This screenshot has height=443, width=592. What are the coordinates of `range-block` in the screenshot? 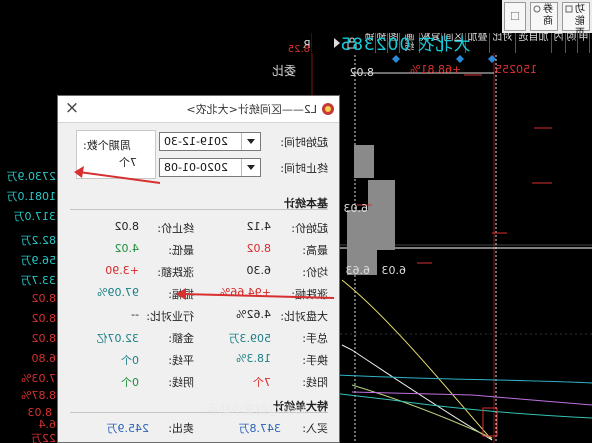 It's located at (364, 161).